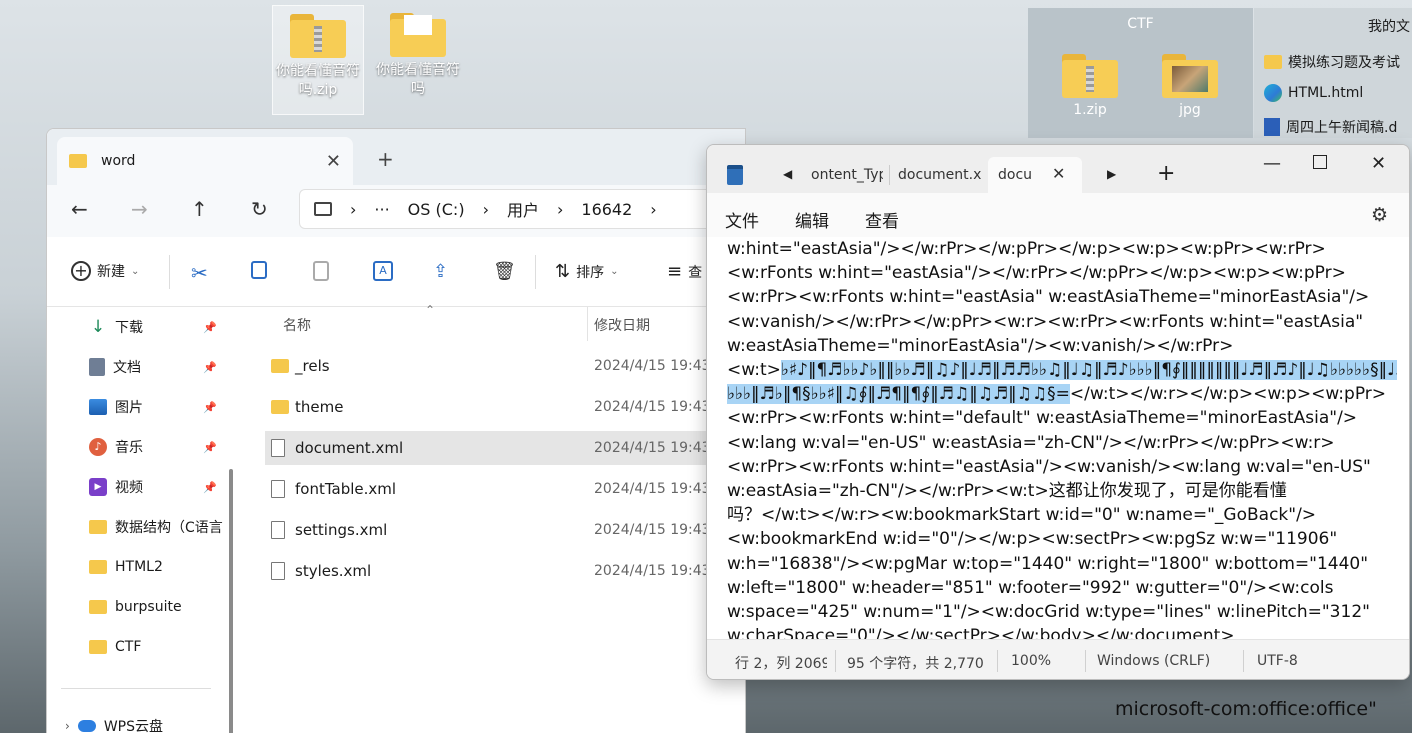 This screenshot has width=1412, height=733. Describe the element at coordinates (174, 487) in the screenshot. I see `sidebar-item-videos: ▶ 视频 📌` at that location.